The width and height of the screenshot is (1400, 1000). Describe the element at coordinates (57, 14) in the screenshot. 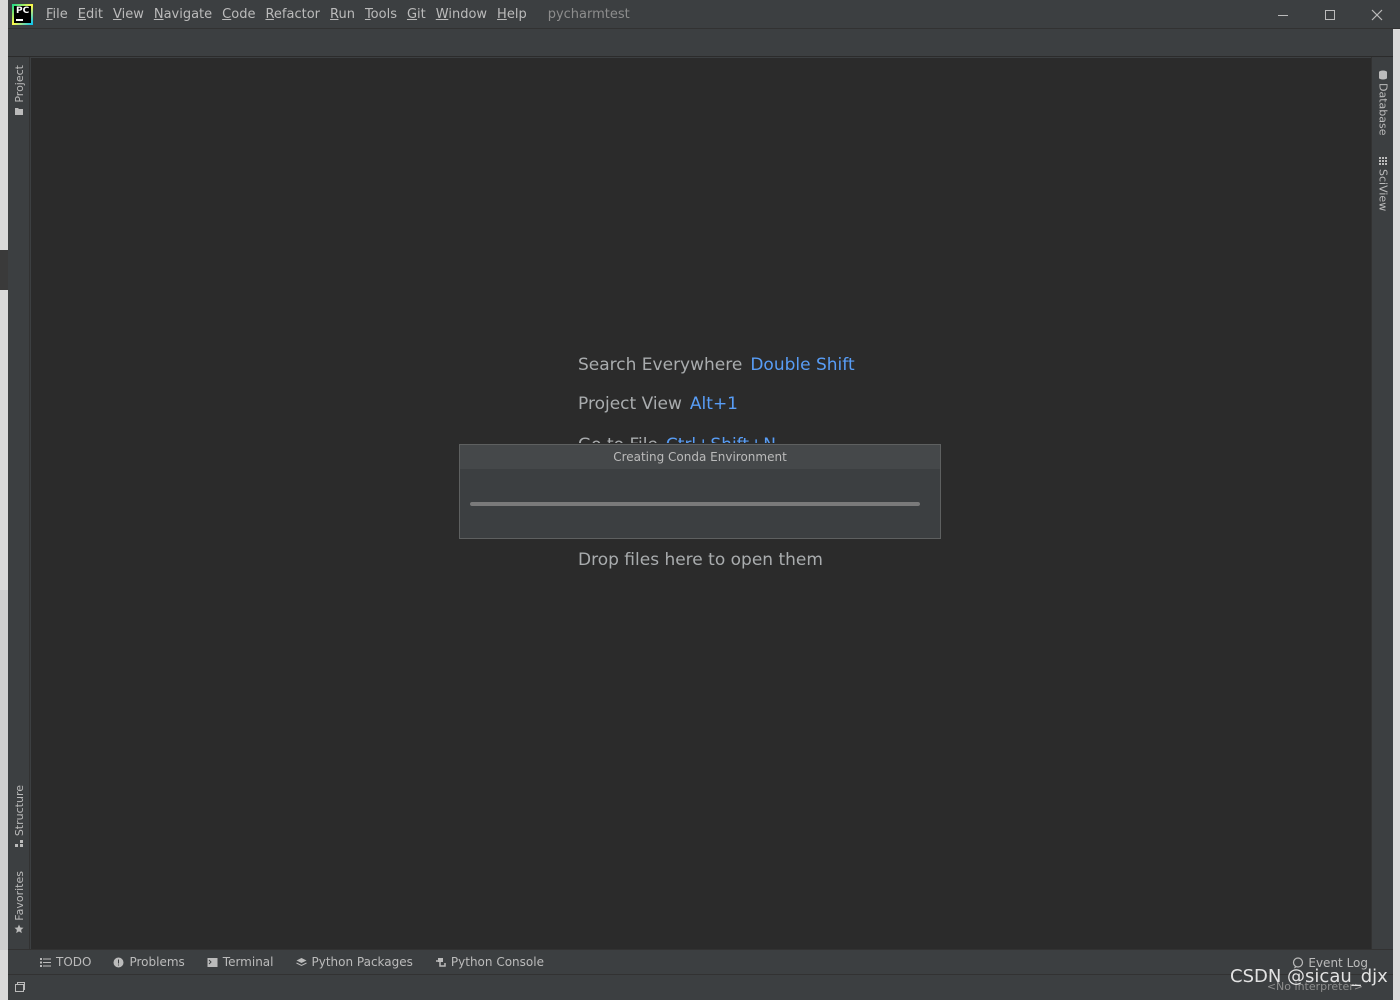

I see `menu-file: File` at that location.